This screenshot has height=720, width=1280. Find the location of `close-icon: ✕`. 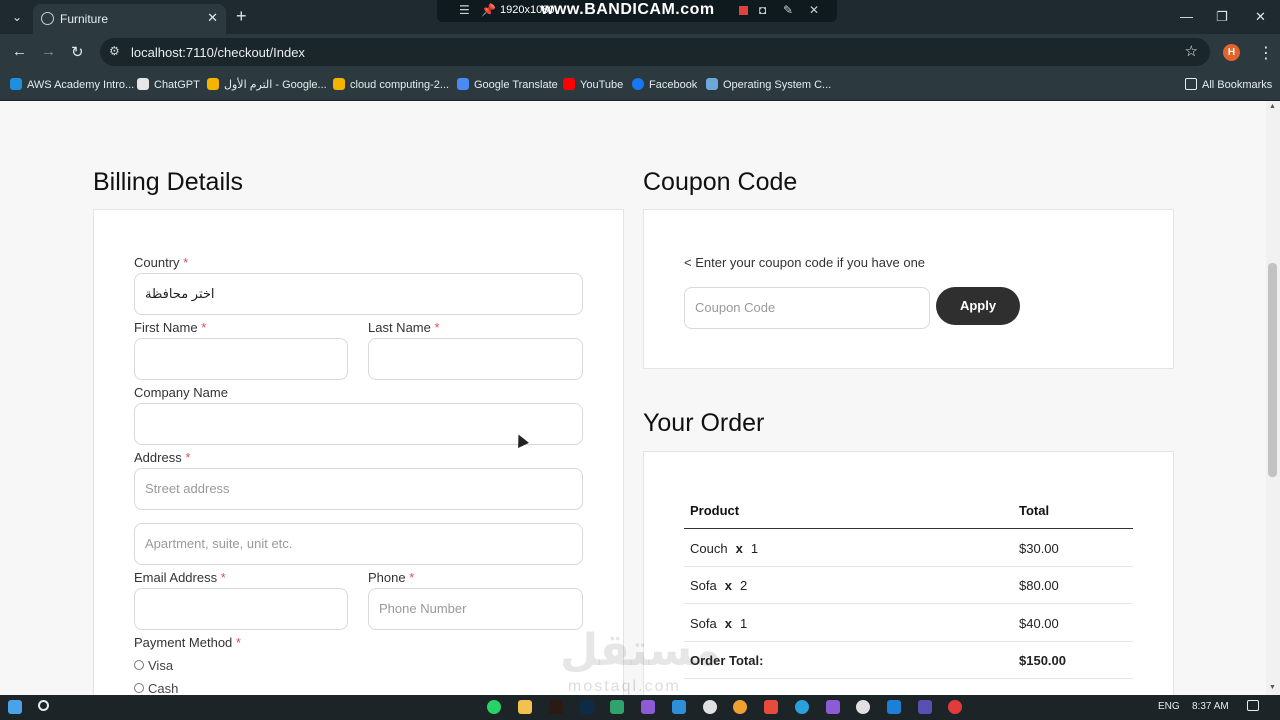

close-icon: ✕ is located at coordinates (814, 10).